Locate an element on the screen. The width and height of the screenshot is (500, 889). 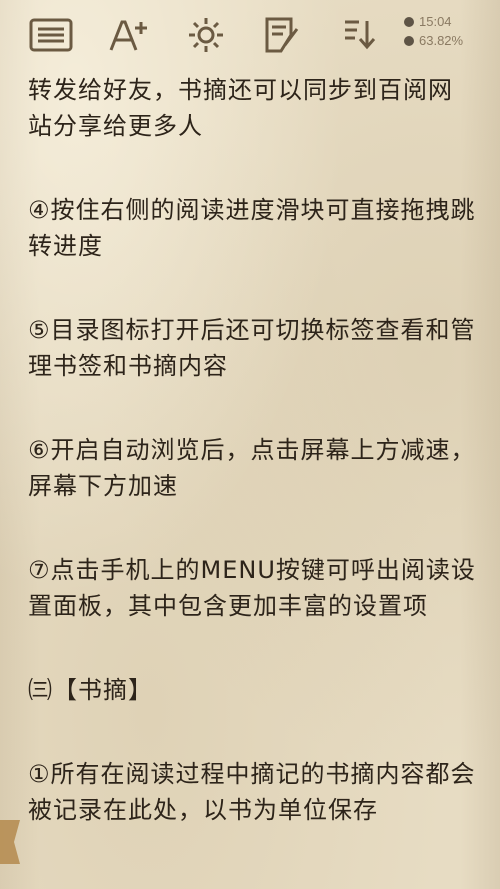
paragraph: ④按住右侧的阅读进度滑块可直接拖拽跳转进度 is located at coordinates (252, 228).